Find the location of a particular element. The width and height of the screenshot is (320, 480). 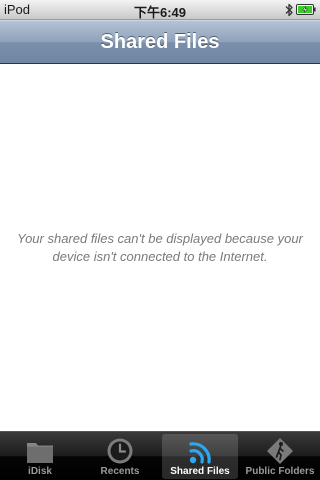

status-clock: 下午6:49 is located at coordinates (160, 12).